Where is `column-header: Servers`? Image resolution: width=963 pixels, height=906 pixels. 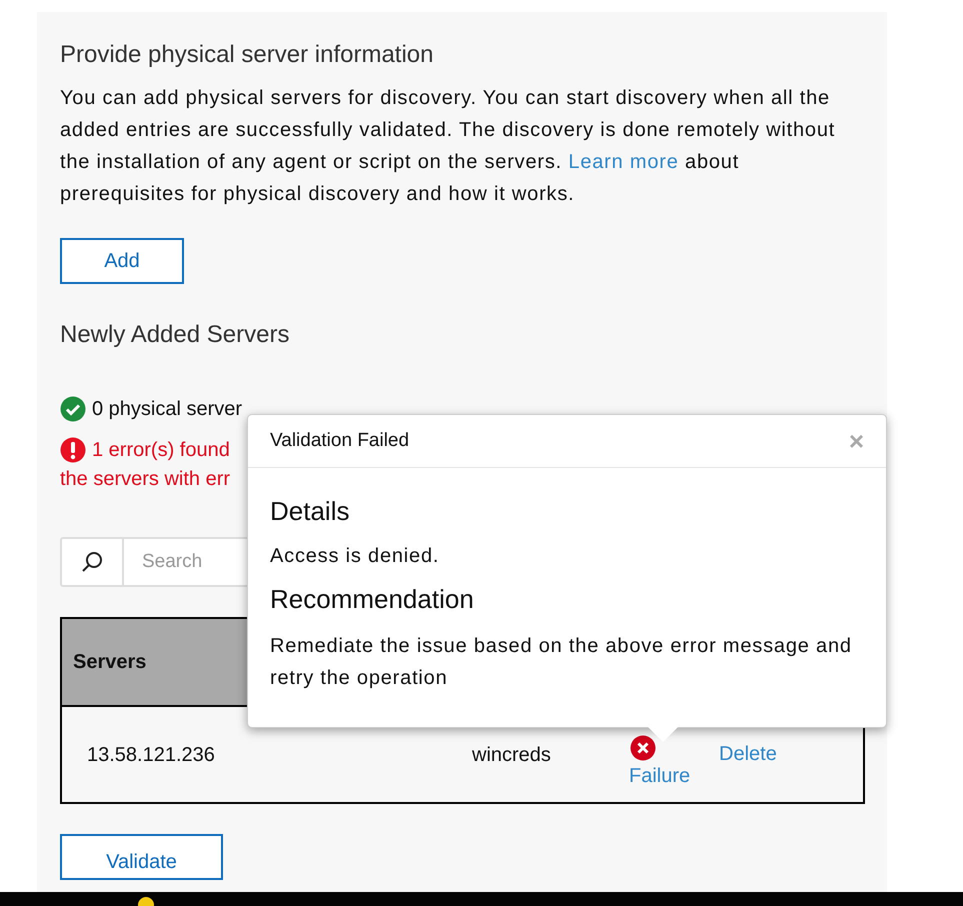 column-header: Servers is located at coordinates (109, 662).